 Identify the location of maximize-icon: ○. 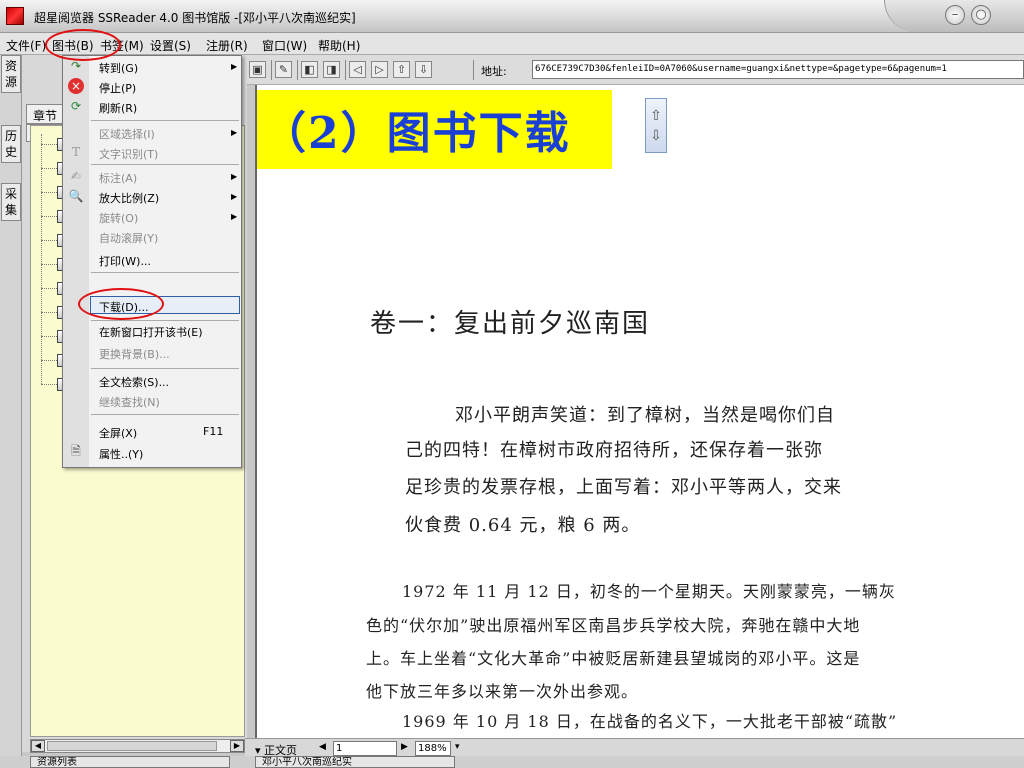
(981, 15).